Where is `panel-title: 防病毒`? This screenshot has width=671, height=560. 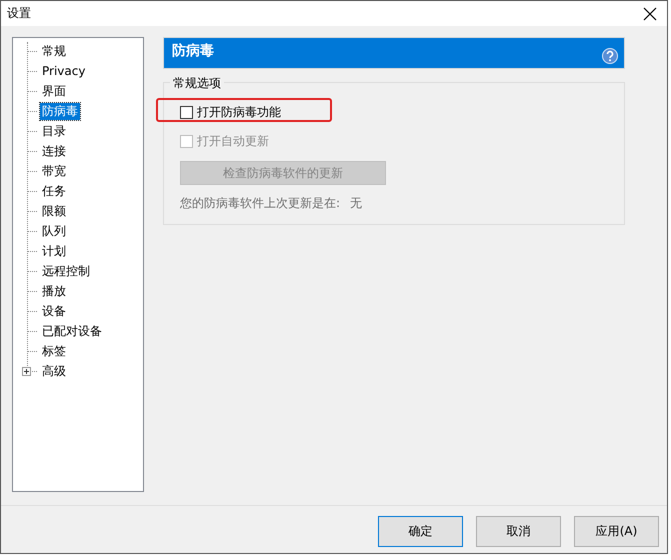
panel-title: 防病毒 is located at coordinates (193, 51).